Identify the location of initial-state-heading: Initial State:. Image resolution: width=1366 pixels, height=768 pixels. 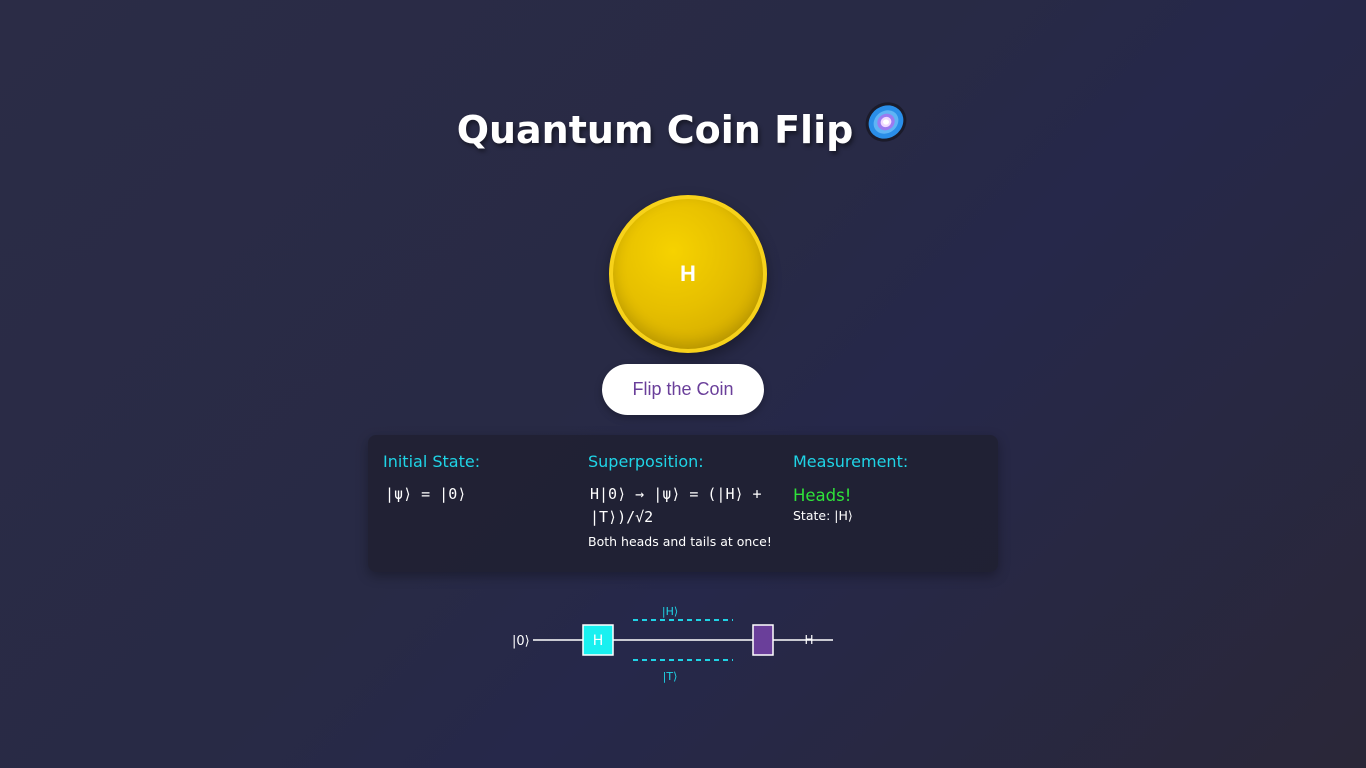
(432, 461).